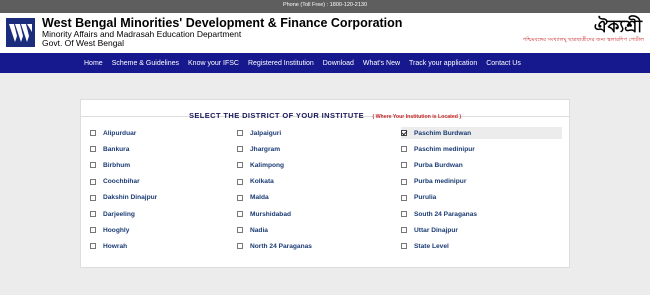 The height and width of the screenshot is (295, 650). Describe the element at coordinates (440, 182) in the screenshot. I see `district-label: Purba medinipur` at that location.